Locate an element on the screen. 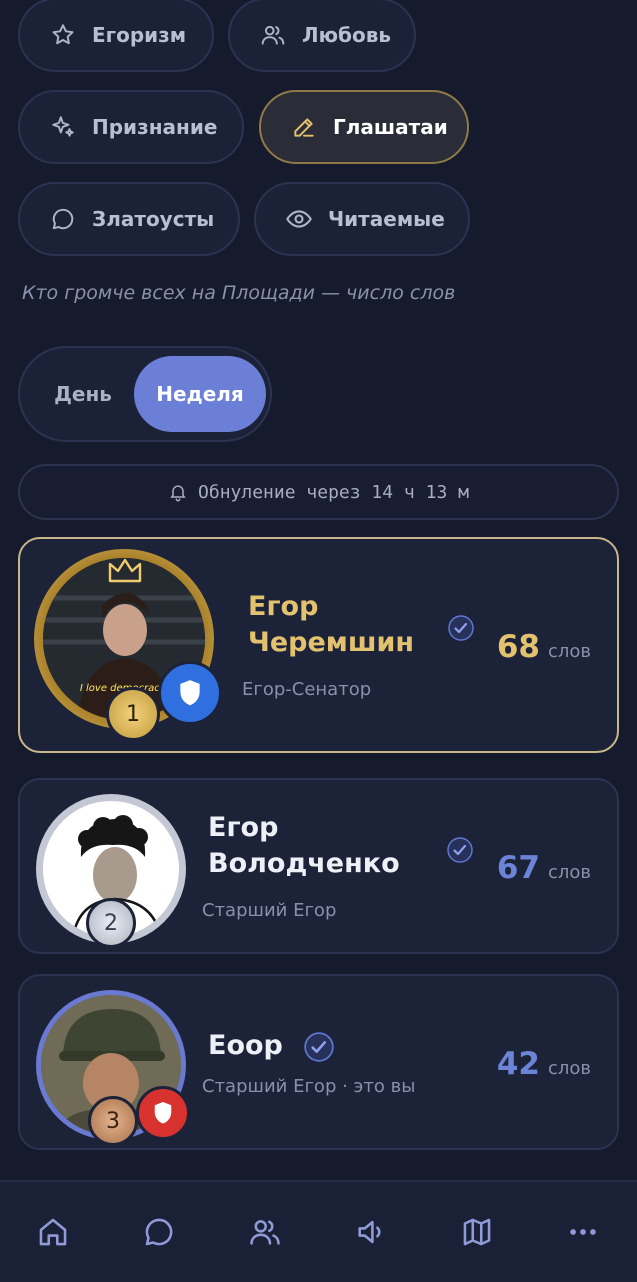  name-line: Черемшин is located at coordinates (331, 642).